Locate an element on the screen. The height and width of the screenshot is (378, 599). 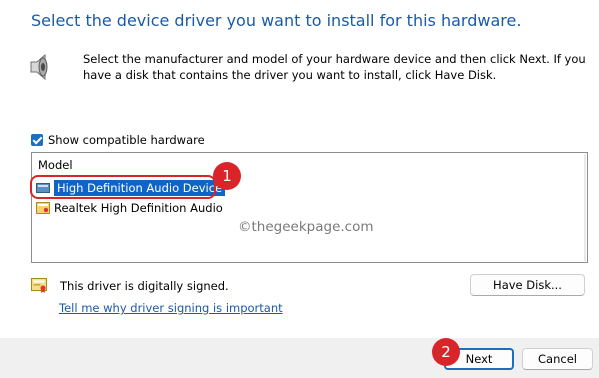
driver-signed-text: This driver is digitally signed. is located at coordinates (144, 285).